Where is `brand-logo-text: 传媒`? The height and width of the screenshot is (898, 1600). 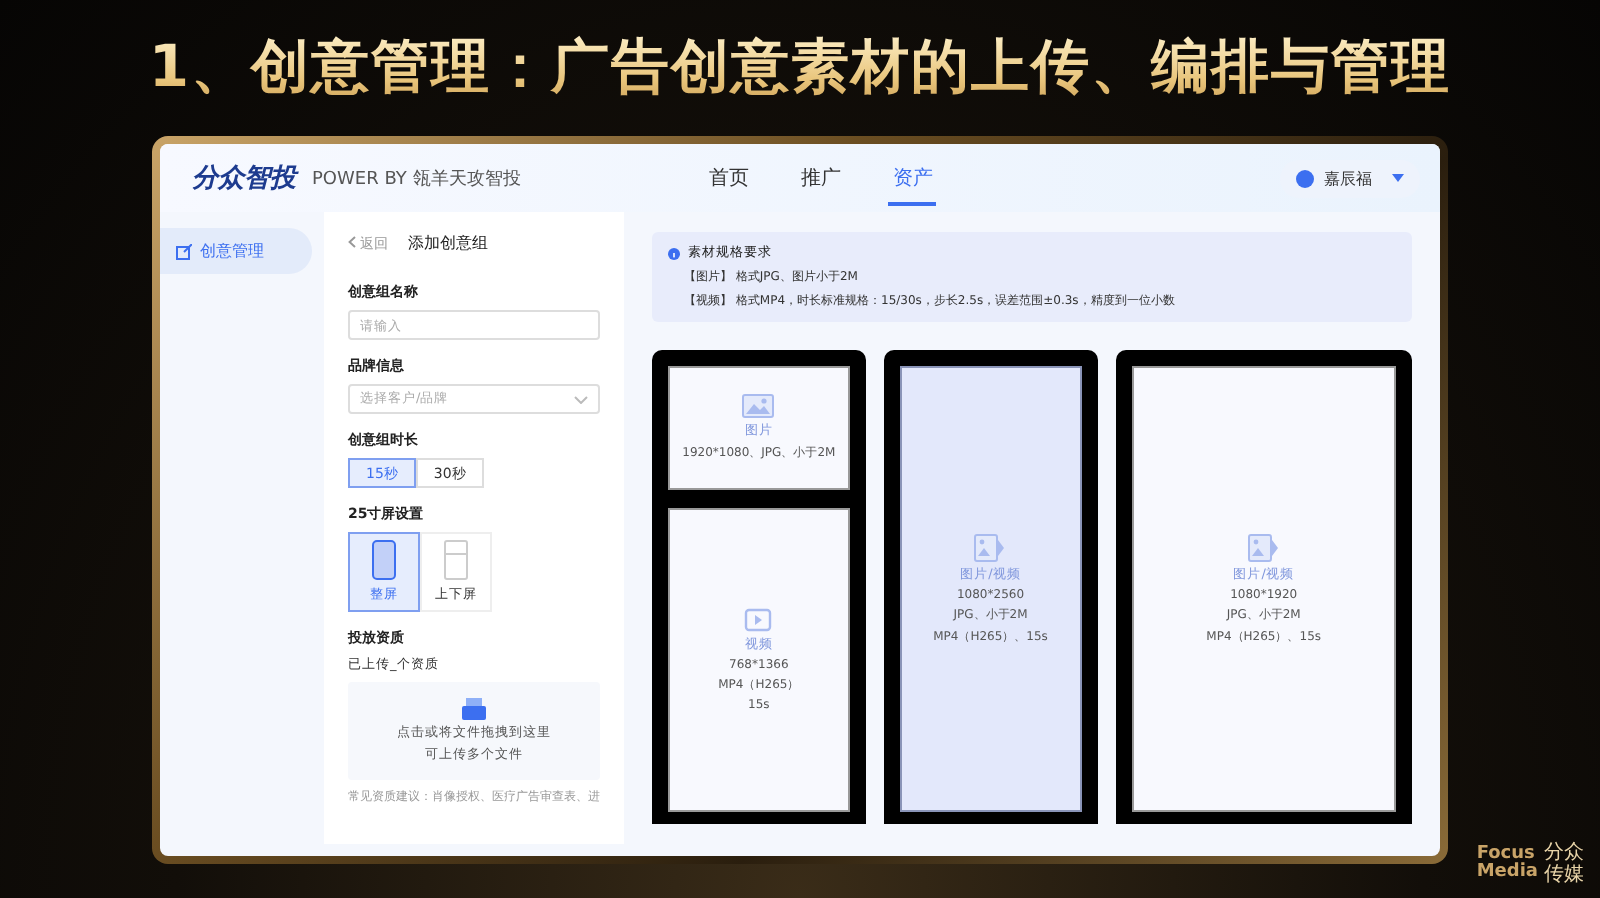
brand-logo-text: 传媒 is located at coordinates (1564, 875).